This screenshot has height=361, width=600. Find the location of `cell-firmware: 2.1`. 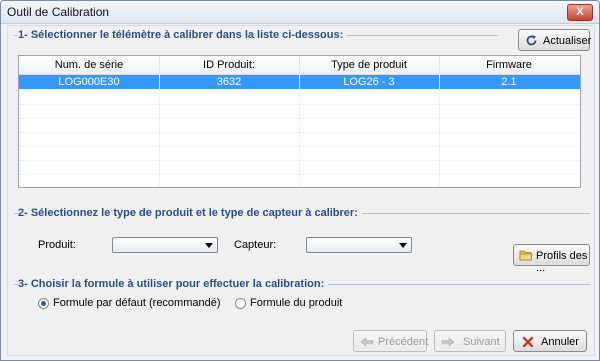

cell-firmware: 2.1 is located at coordinates (509, 82).